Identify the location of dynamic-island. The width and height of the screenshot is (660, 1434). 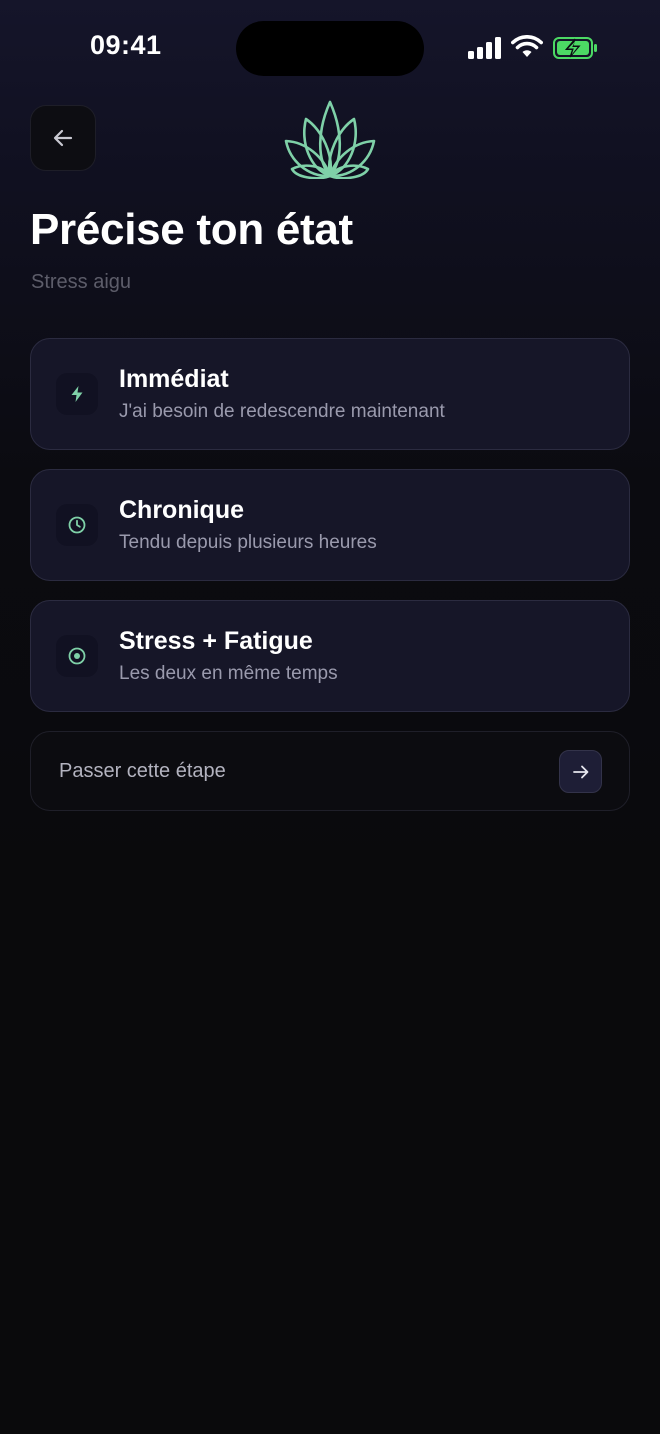
(330, 48).